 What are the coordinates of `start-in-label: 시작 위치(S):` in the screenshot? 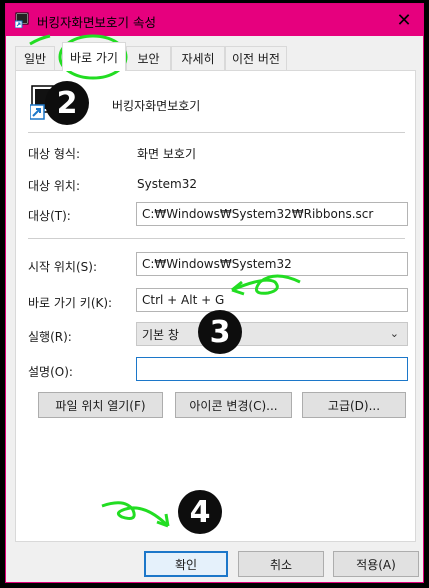 It's located at (62, 267).